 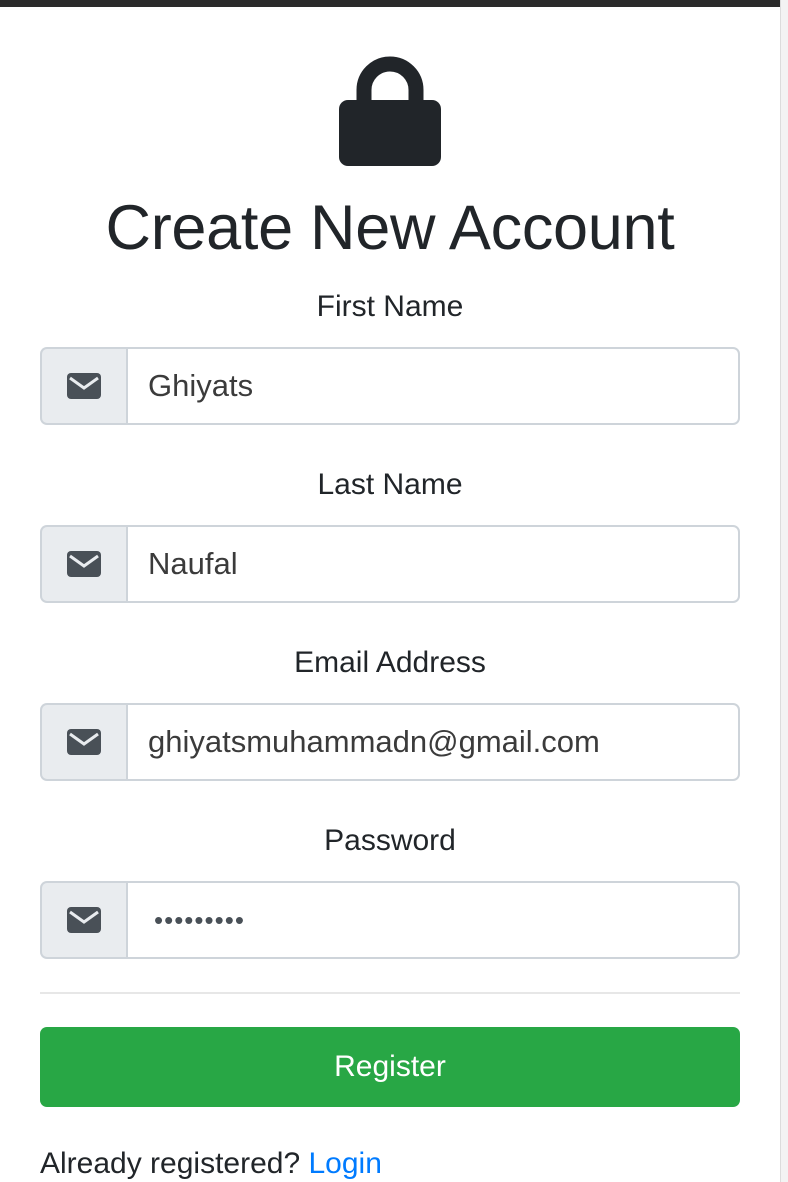 I want to click on password-group: •••••••••, so click(x=390, y=920).